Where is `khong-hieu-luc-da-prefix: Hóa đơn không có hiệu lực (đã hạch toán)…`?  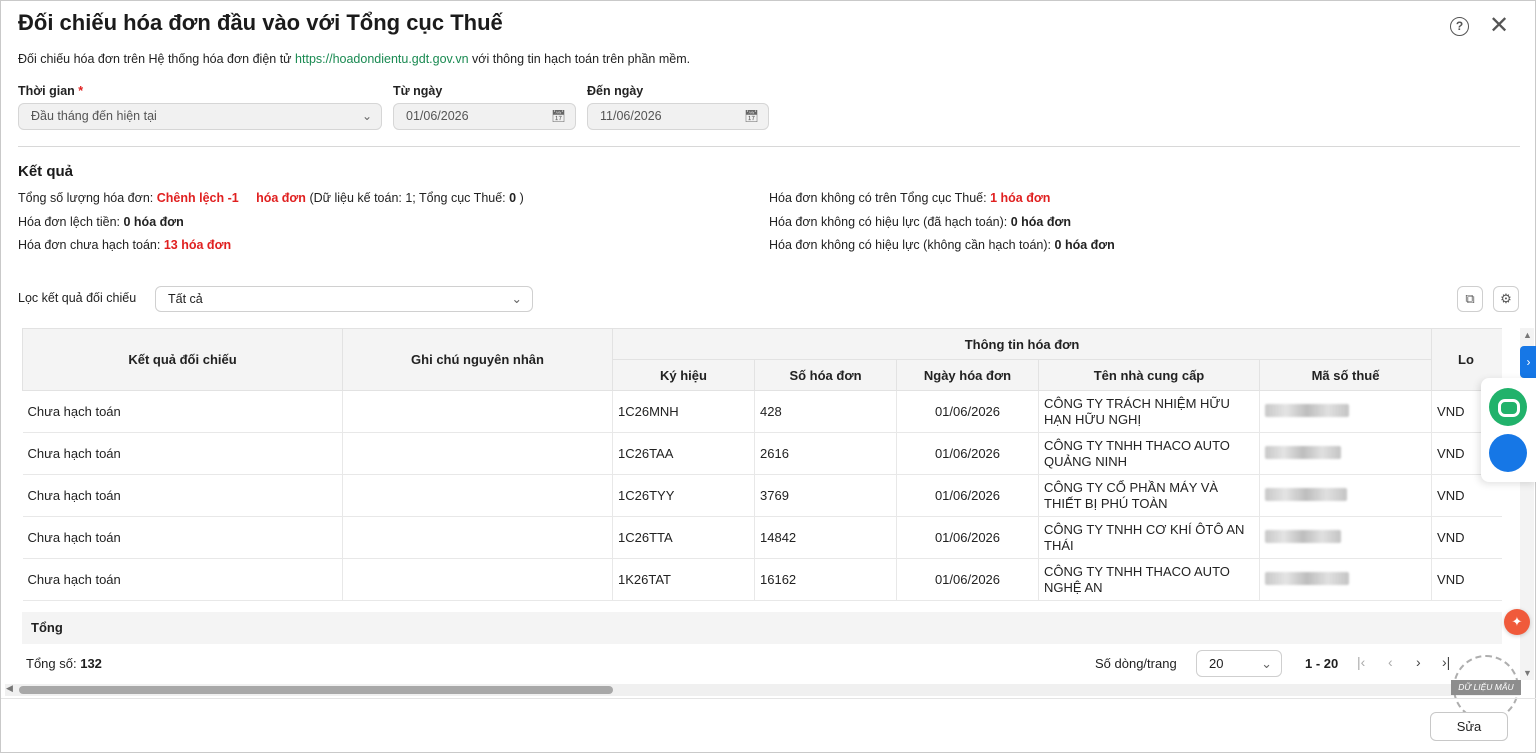 khong-hieu-luc-da-prefix: Hóa đơn không có hiệu lực (đã hạch toán)… is located at coordinates (888, 222).